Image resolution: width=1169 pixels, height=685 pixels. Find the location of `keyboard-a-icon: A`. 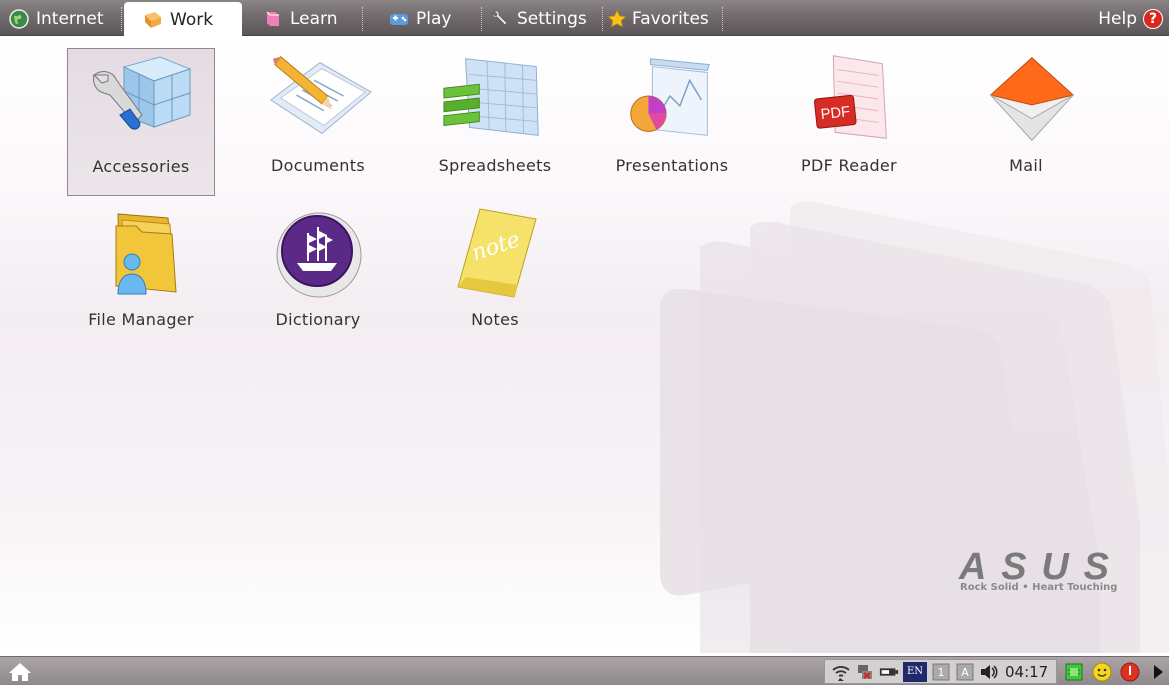

keyboard-a-icon: A is located at coordinates (965, 672).